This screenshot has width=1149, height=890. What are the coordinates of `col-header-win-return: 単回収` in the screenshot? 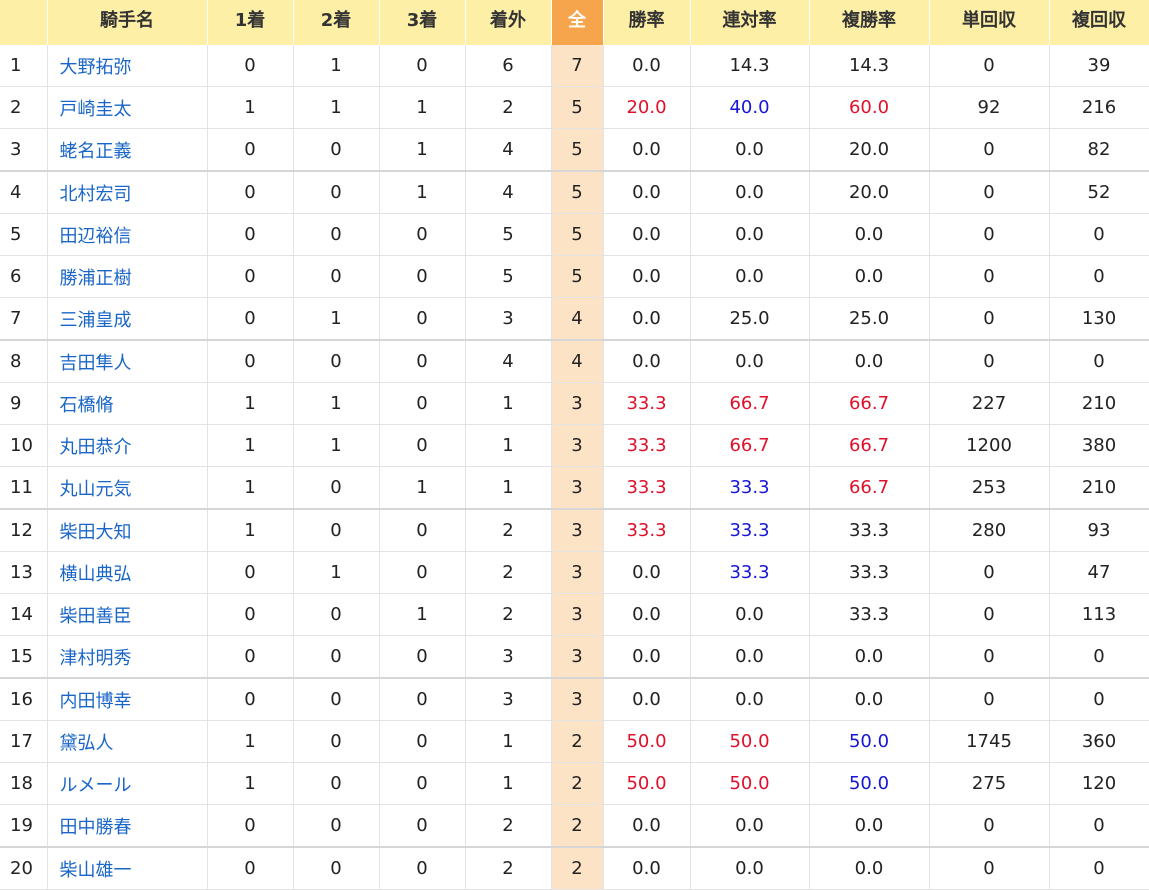 It's located at (989, 22).